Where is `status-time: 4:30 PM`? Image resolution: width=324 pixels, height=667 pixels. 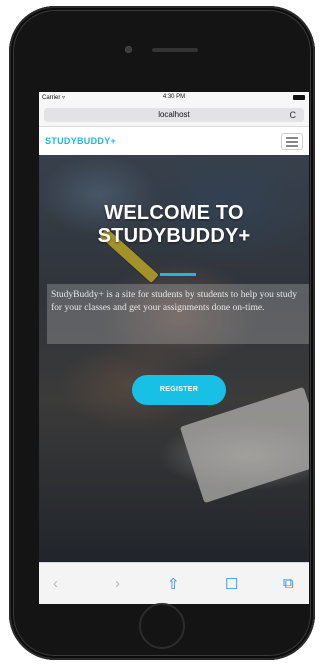 status-time: 4:30 PM is located at coordinates (174, 97).